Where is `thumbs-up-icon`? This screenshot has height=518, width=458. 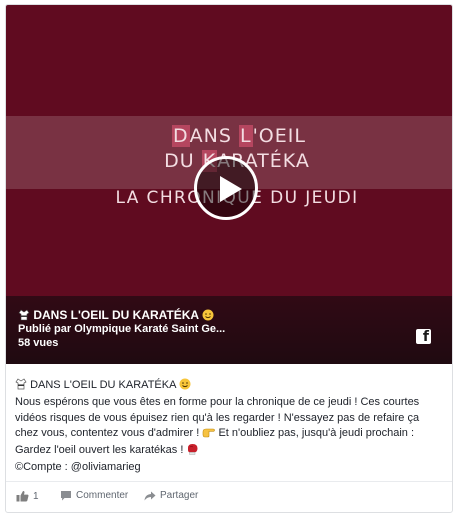
thumbs-up-icon is located at coordinates (22, 496).